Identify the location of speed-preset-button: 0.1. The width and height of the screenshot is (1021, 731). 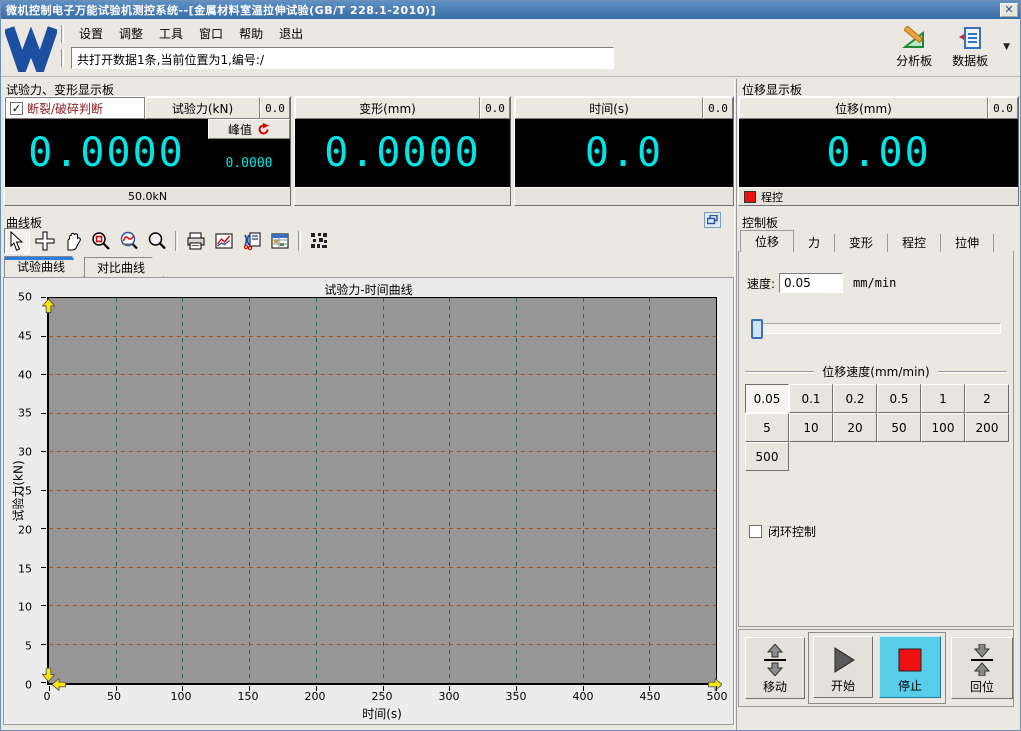
(811, 398).